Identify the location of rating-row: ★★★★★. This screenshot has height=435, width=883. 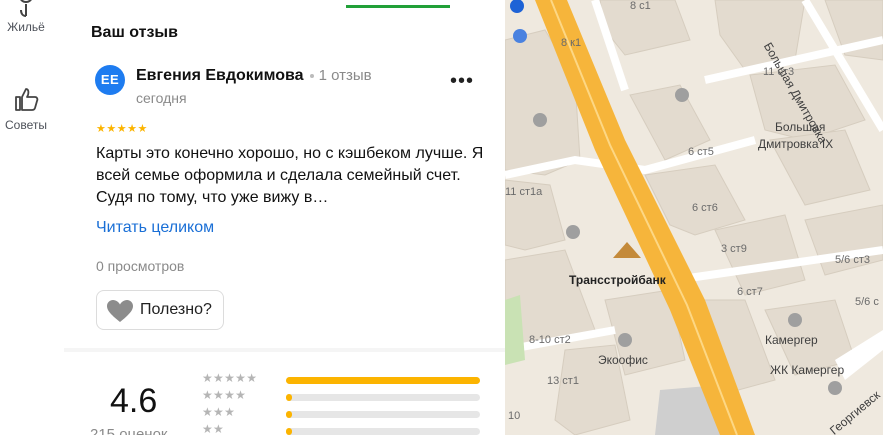
(352, 379).